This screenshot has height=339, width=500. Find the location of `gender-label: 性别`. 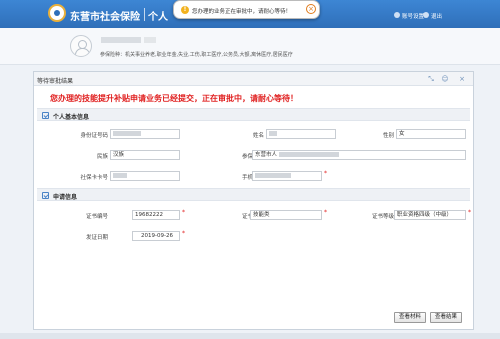

gender-label: 性别 is located at coordinates (388, 136).